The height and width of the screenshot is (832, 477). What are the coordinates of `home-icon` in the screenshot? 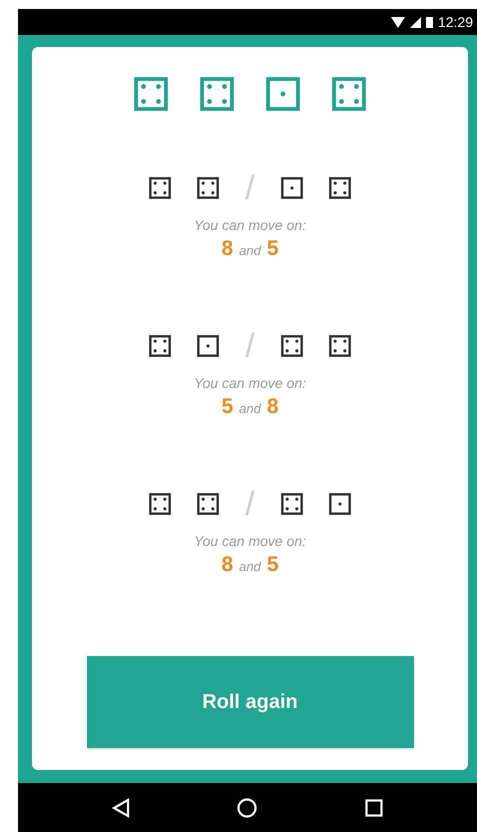 It's located at (247, 808).